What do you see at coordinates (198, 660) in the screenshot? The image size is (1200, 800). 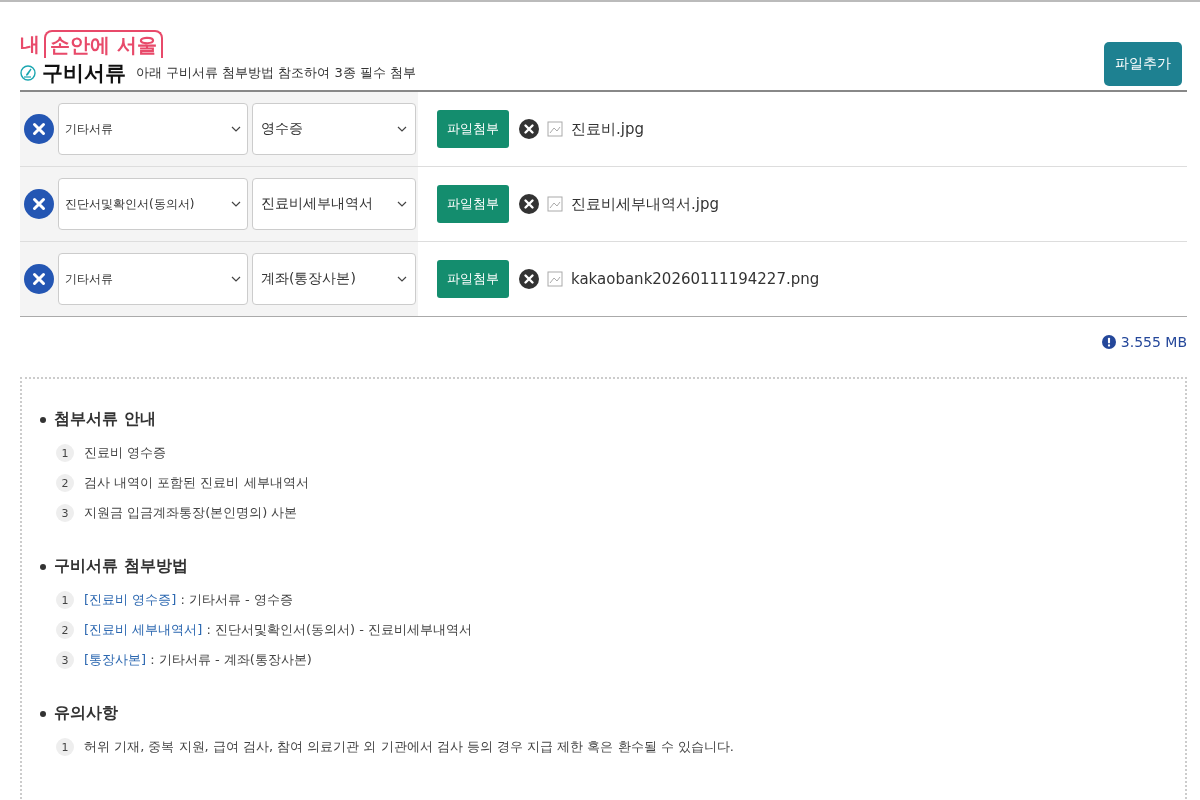 I see `guide-text: [통장사본] : 기타서류 - 계좌(통장사본)` at bounding box center [198, 660].